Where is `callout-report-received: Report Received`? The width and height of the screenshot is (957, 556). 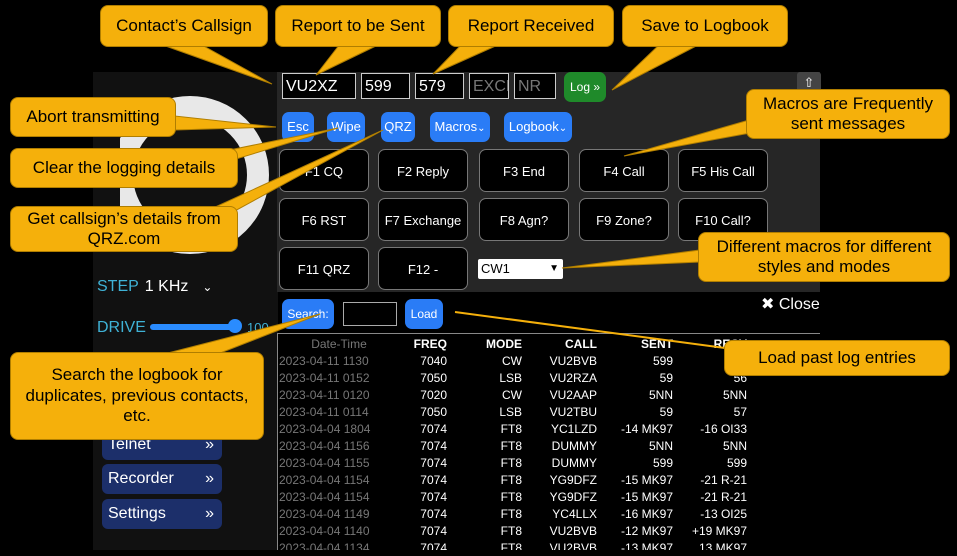 callout-report-received: Report Received is located at coordinates (531, 26).